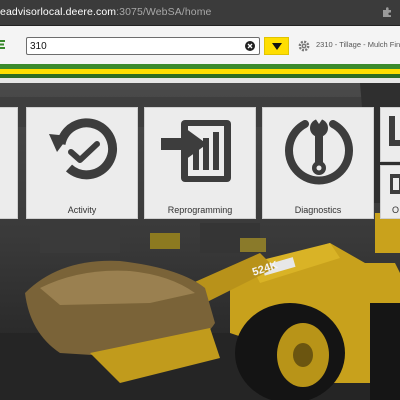 Image resolution: width=400 pixels, height=400 pixels. I want to click on tile-partial-left, so click(9, 163).